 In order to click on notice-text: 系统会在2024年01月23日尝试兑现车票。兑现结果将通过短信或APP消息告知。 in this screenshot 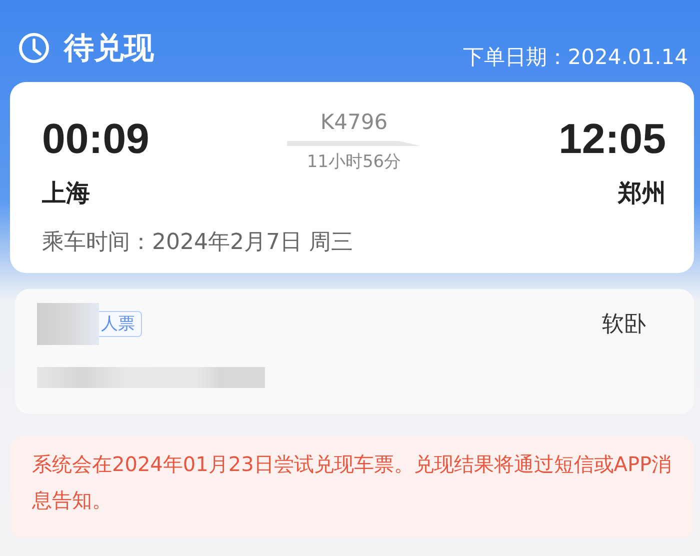, I will do `click(352, 482)`.